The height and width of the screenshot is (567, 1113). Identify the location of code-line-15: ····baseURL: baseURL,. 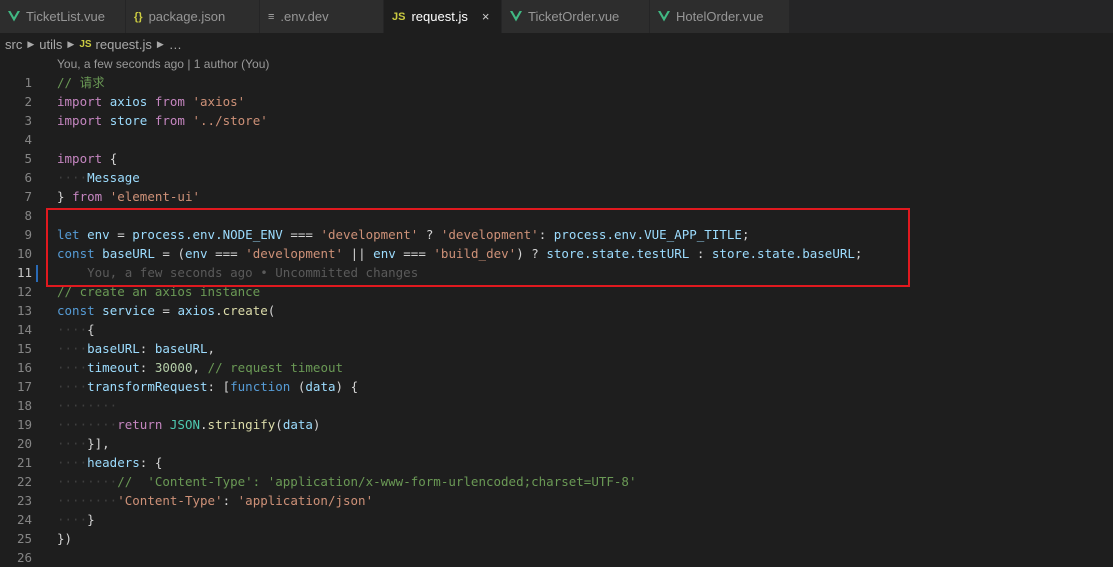
(136, 348).